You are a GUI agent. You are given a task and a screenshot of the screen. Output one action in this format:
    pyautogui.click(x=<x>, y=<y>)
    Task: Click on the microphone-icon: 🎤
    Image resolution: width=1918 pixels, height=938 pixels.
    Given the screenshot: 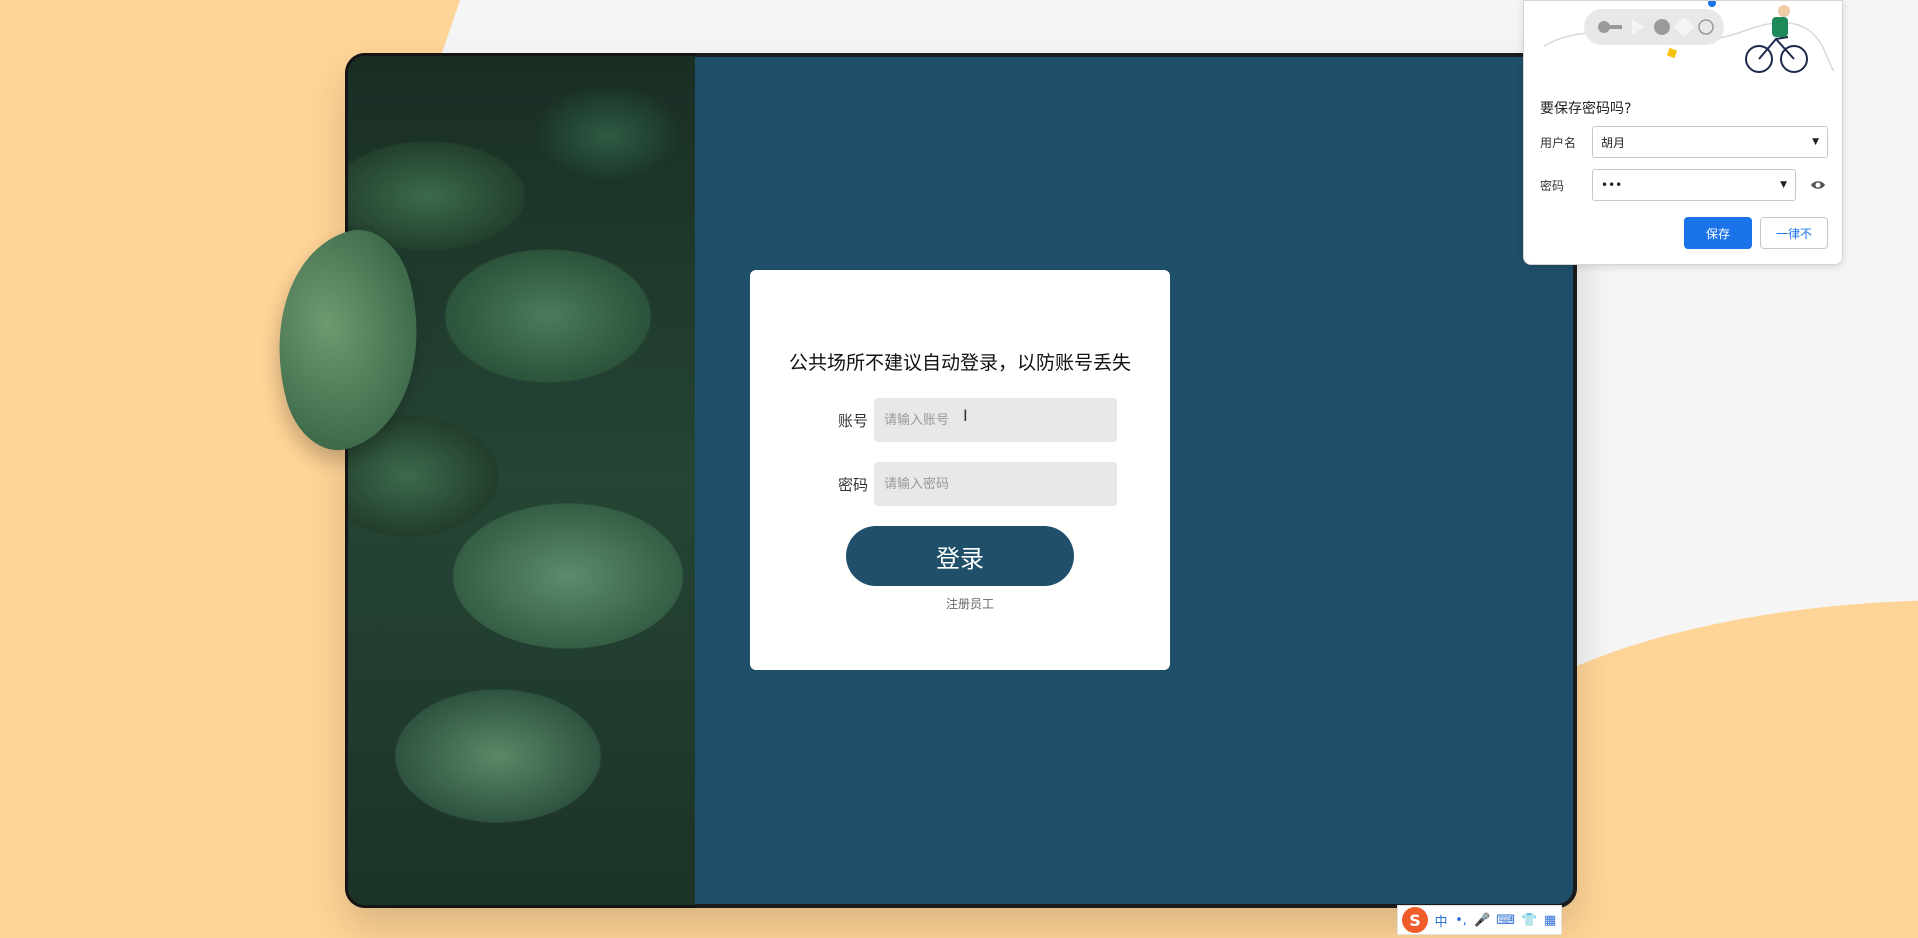 What is the action you would take?
    pyautogui.click(x=1482, y=920)
    